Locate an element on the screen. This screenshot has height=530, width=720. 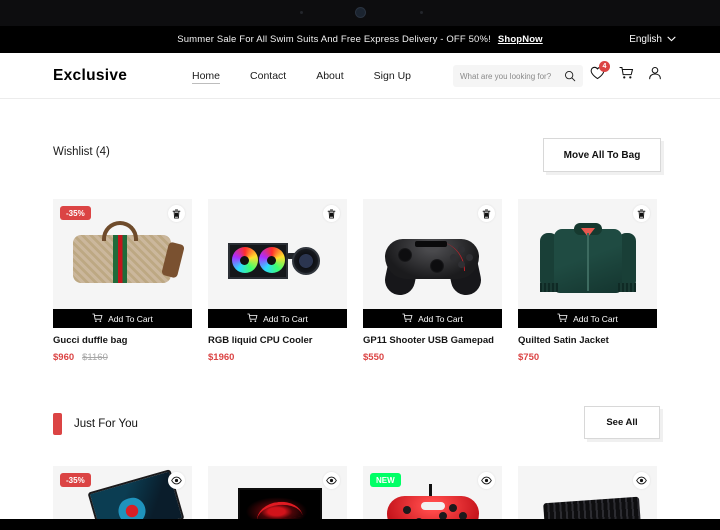
just-for-you-label: Just For You is located at coordinates (106, 424).